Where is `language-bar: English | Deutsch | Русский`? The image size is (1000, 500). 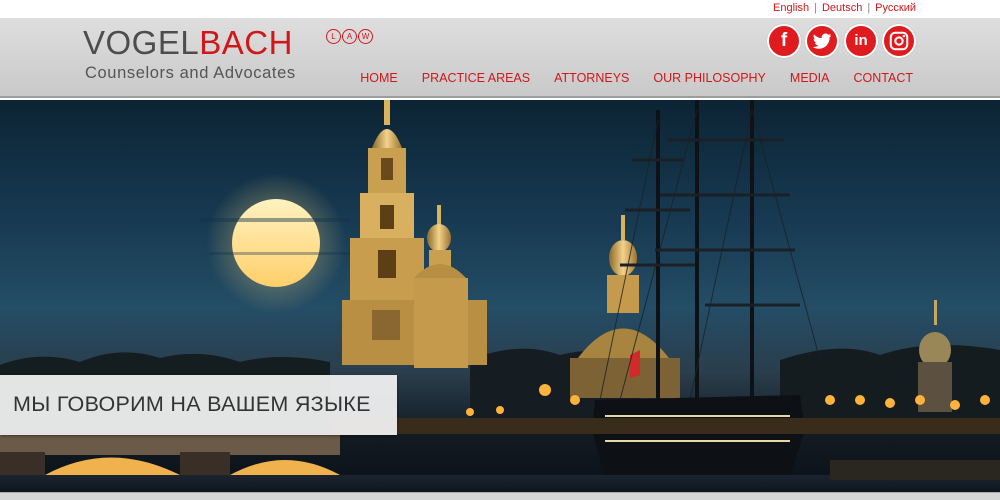 language-bar: English | Deutsch | Русский is located at coordinates (500, 9).